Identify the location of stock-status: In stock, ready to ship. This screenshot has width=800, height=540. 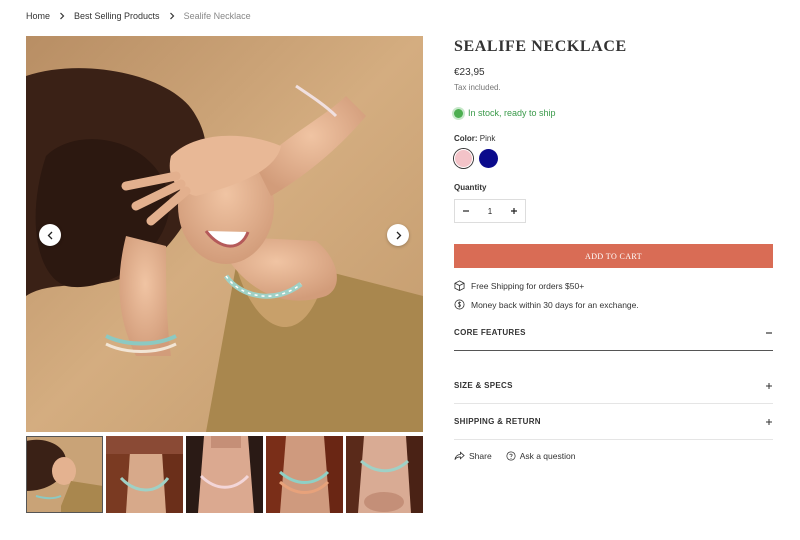
(613, 113).